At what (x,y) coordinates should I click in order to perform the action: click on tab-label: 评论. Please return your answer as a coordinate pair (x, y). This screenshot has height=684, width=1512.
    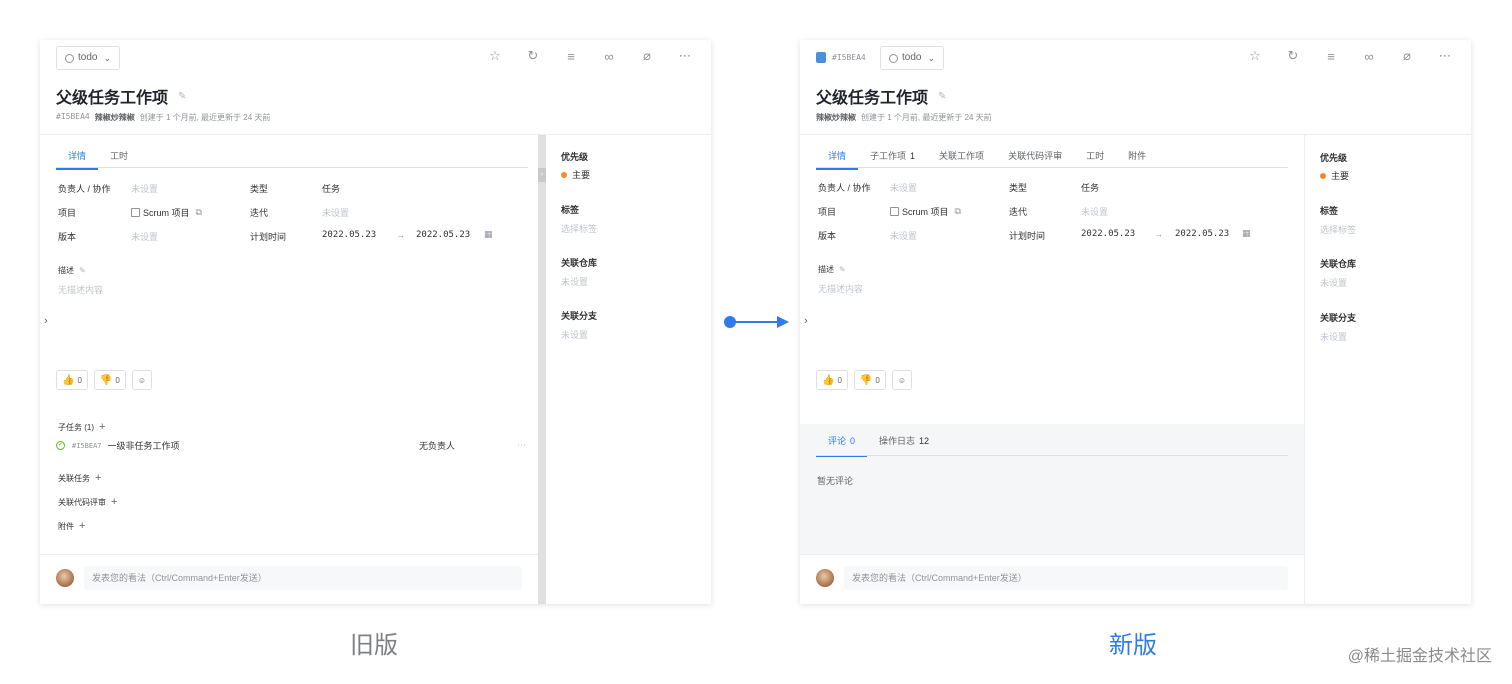
    Looking at the image, I should click on (837, 441).